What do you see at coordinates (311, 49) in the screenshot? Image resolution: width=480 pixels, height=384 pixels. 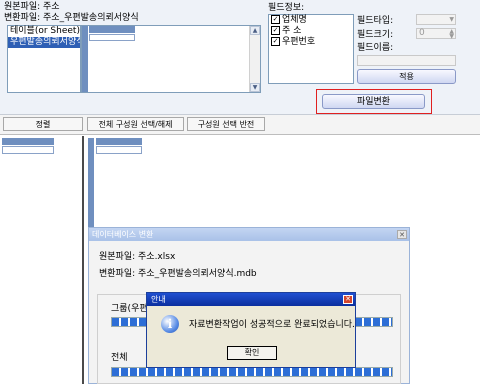 I see `field-checklist: ✓ 업체명 ✓ 주 소 ✓ 우편번호` at bounding box center [311, 49].